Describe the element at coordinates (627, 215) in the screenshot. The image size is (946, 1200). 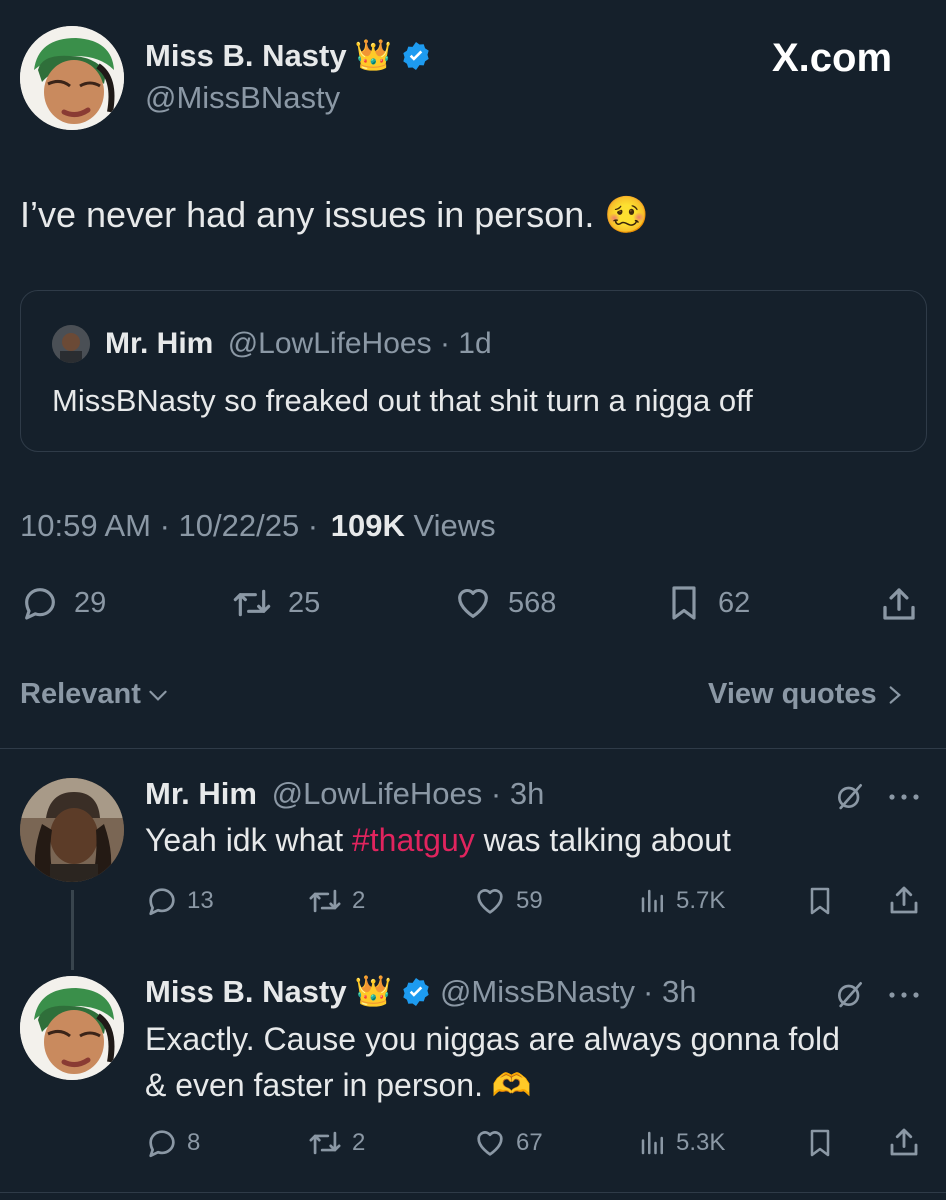
I see `woozy-emoji: 🥴` at that location.